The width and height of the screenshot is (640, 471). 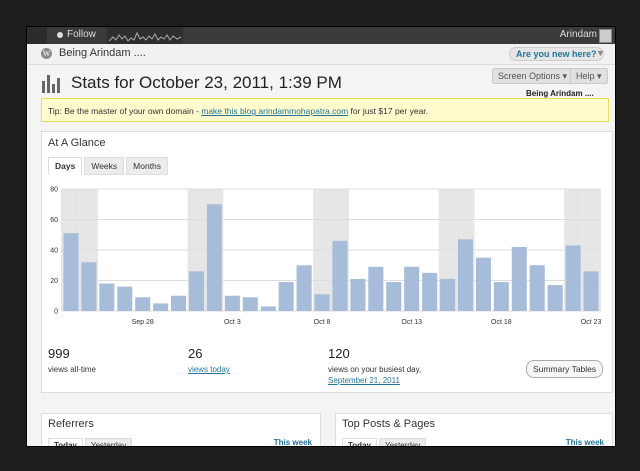 What do you see at coordinates (72, 369) in the screenshot?
I see `all-time-views-label: views all-time` at bounding box center [72, 369].